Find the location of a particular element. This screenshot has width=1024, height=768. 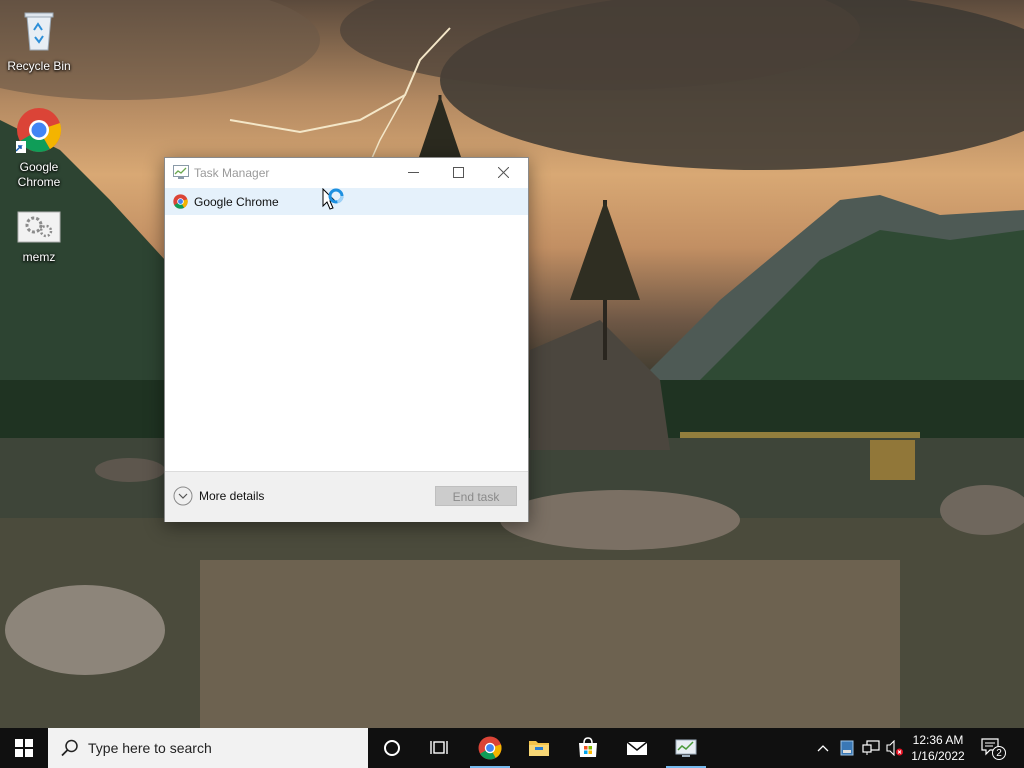

volume-muted-icon is located at coordinates (894, 748).